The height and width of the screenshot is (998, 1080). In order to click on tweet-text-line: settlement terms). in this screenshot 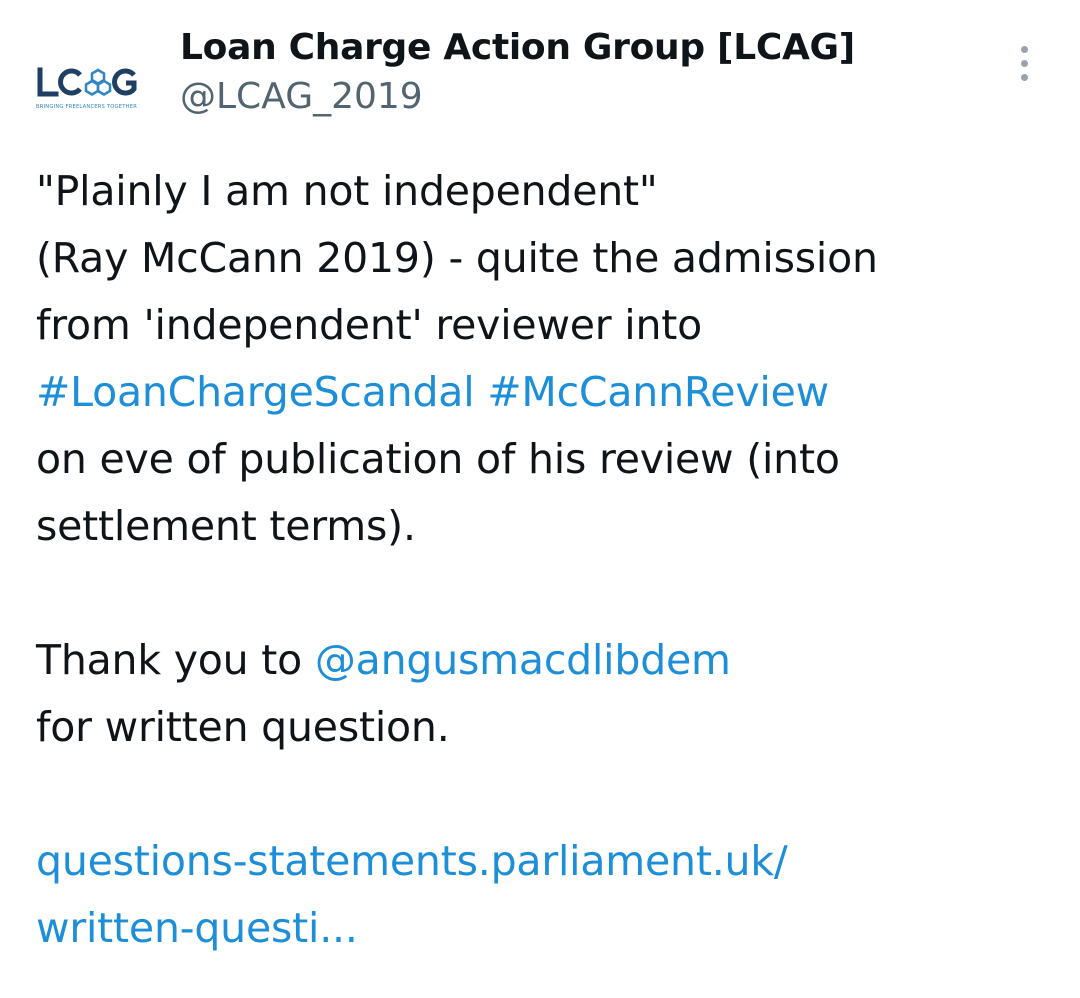, I will do `click(546, 526)`.